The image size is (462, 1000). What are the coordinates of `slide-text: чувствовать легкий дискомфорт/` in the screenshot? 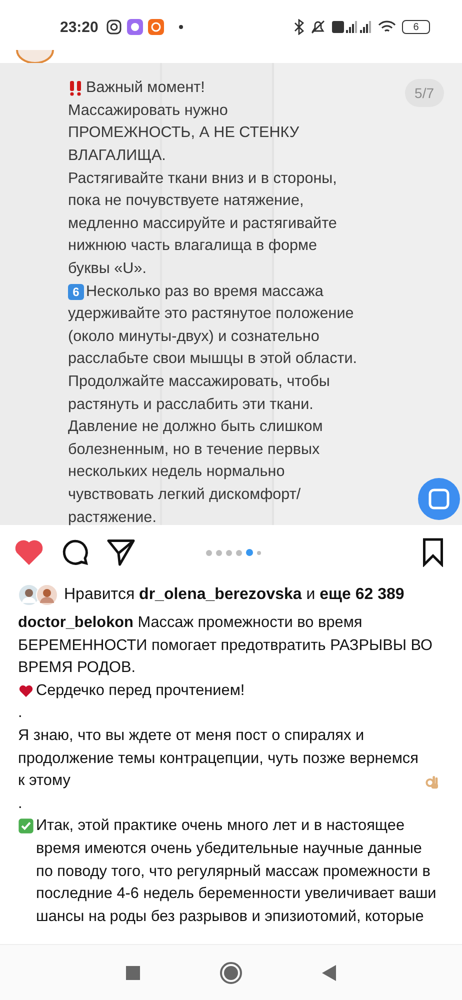 It's located at (184, 495).